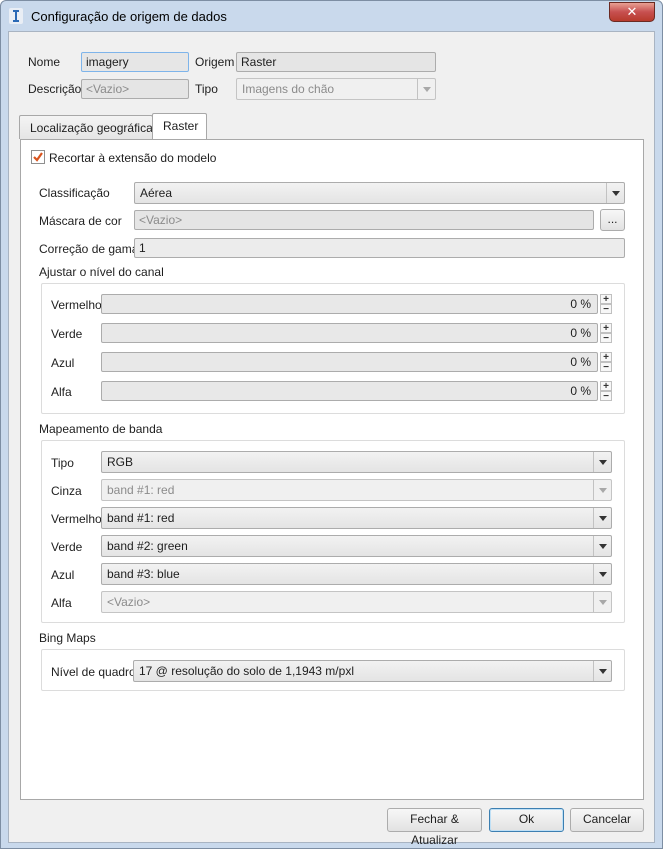 The width and height of the screenshot is (663, 851). I want to click on channel-blue-stepper: + −, so click(606, 362).